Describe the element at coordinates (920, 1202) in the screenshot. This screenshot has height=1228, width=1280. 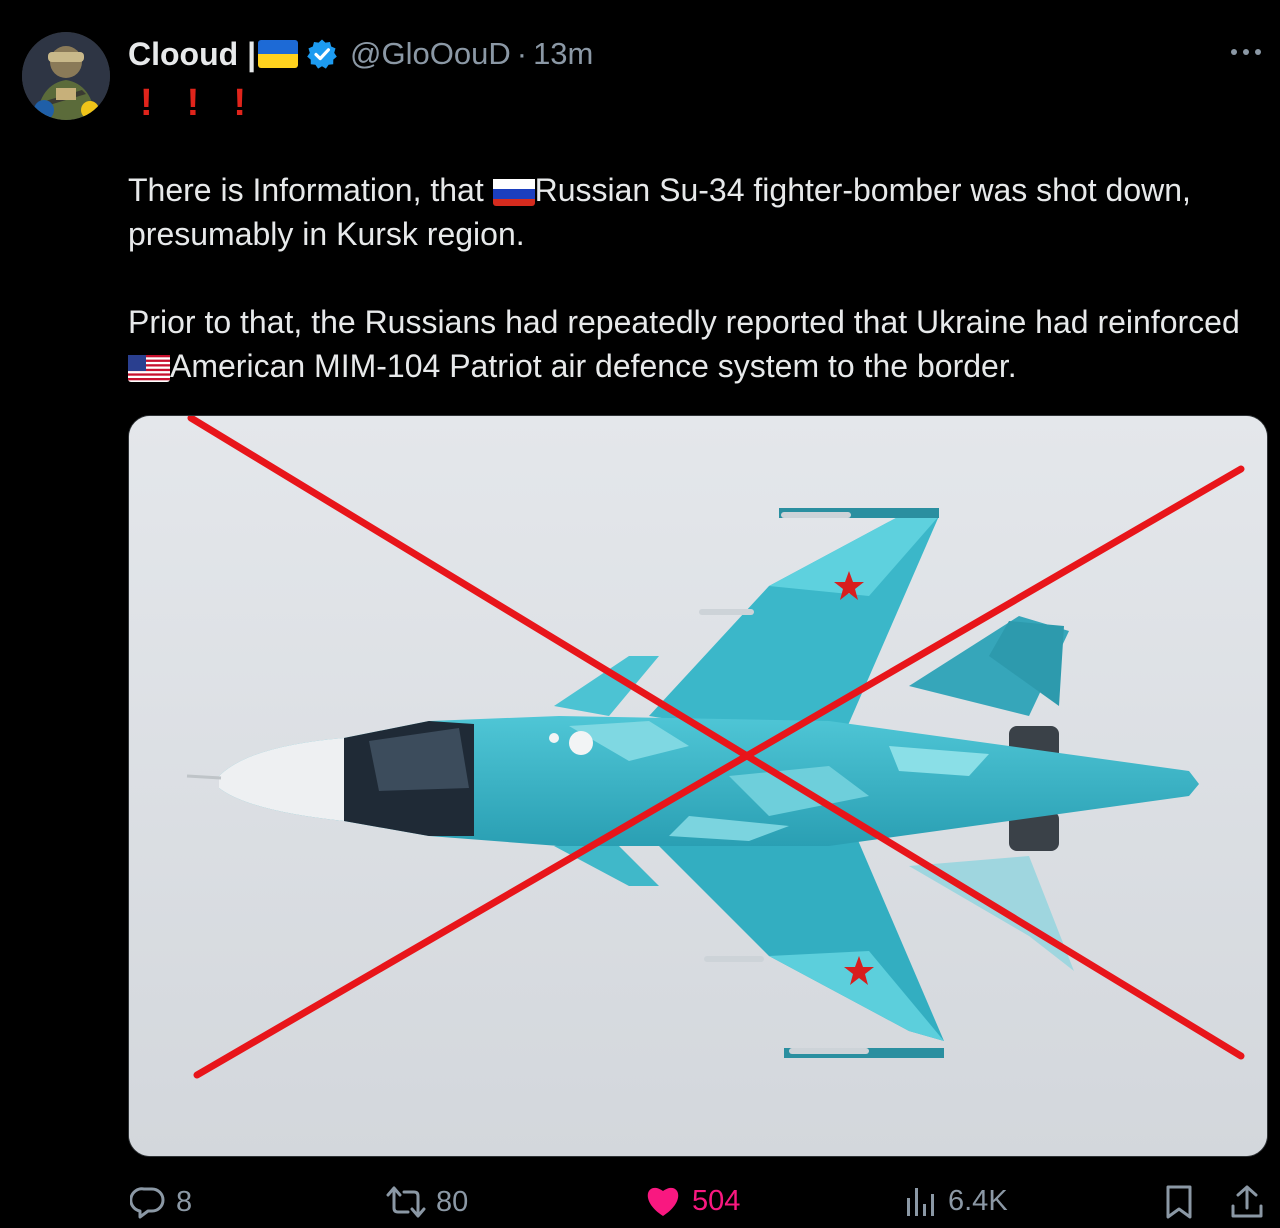
I see `views-icon` at that location.